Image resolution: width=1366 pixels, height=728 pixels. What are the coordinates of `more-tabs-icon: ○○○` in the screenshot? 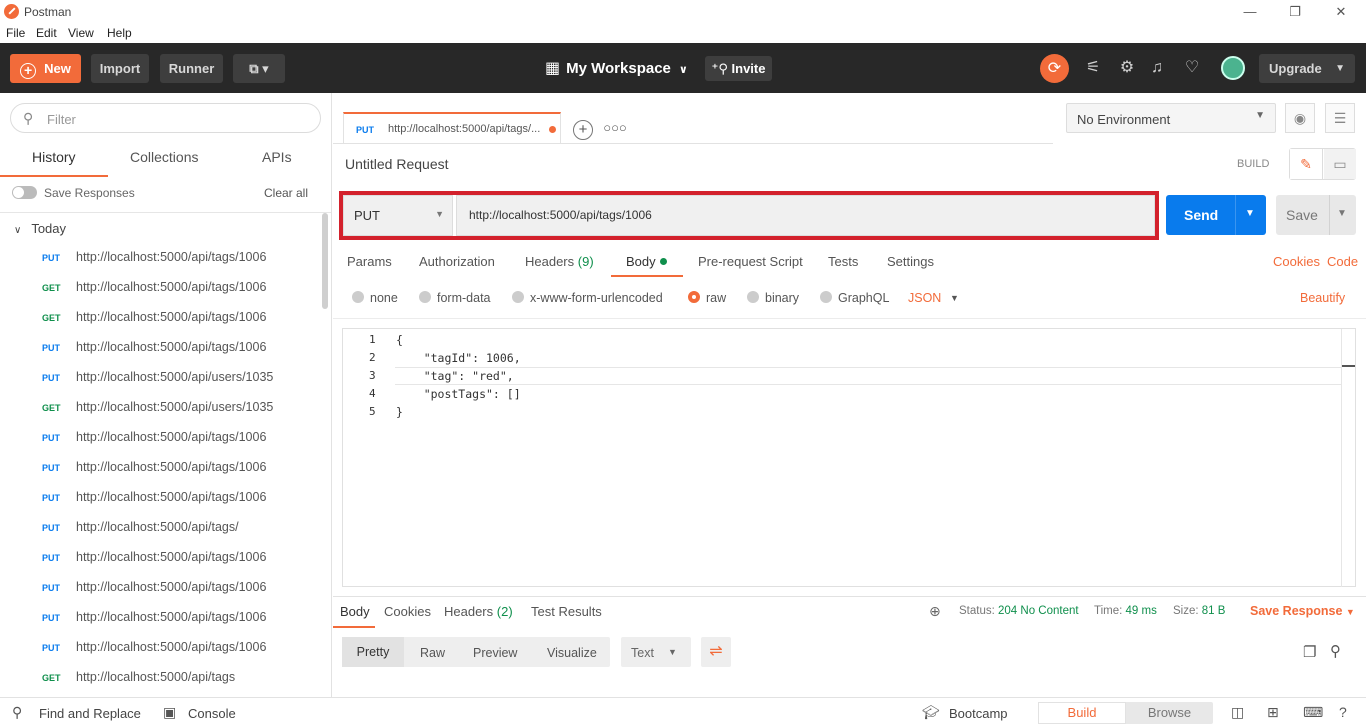 It's located at (615, 130).